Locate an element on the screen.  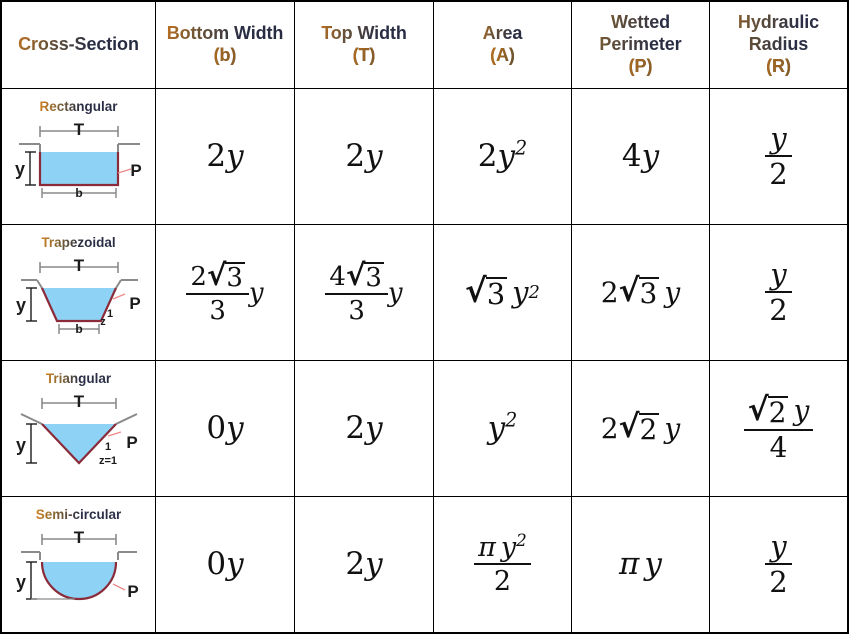
header-symbol-text: (P) is located at coordinates (640, 67).